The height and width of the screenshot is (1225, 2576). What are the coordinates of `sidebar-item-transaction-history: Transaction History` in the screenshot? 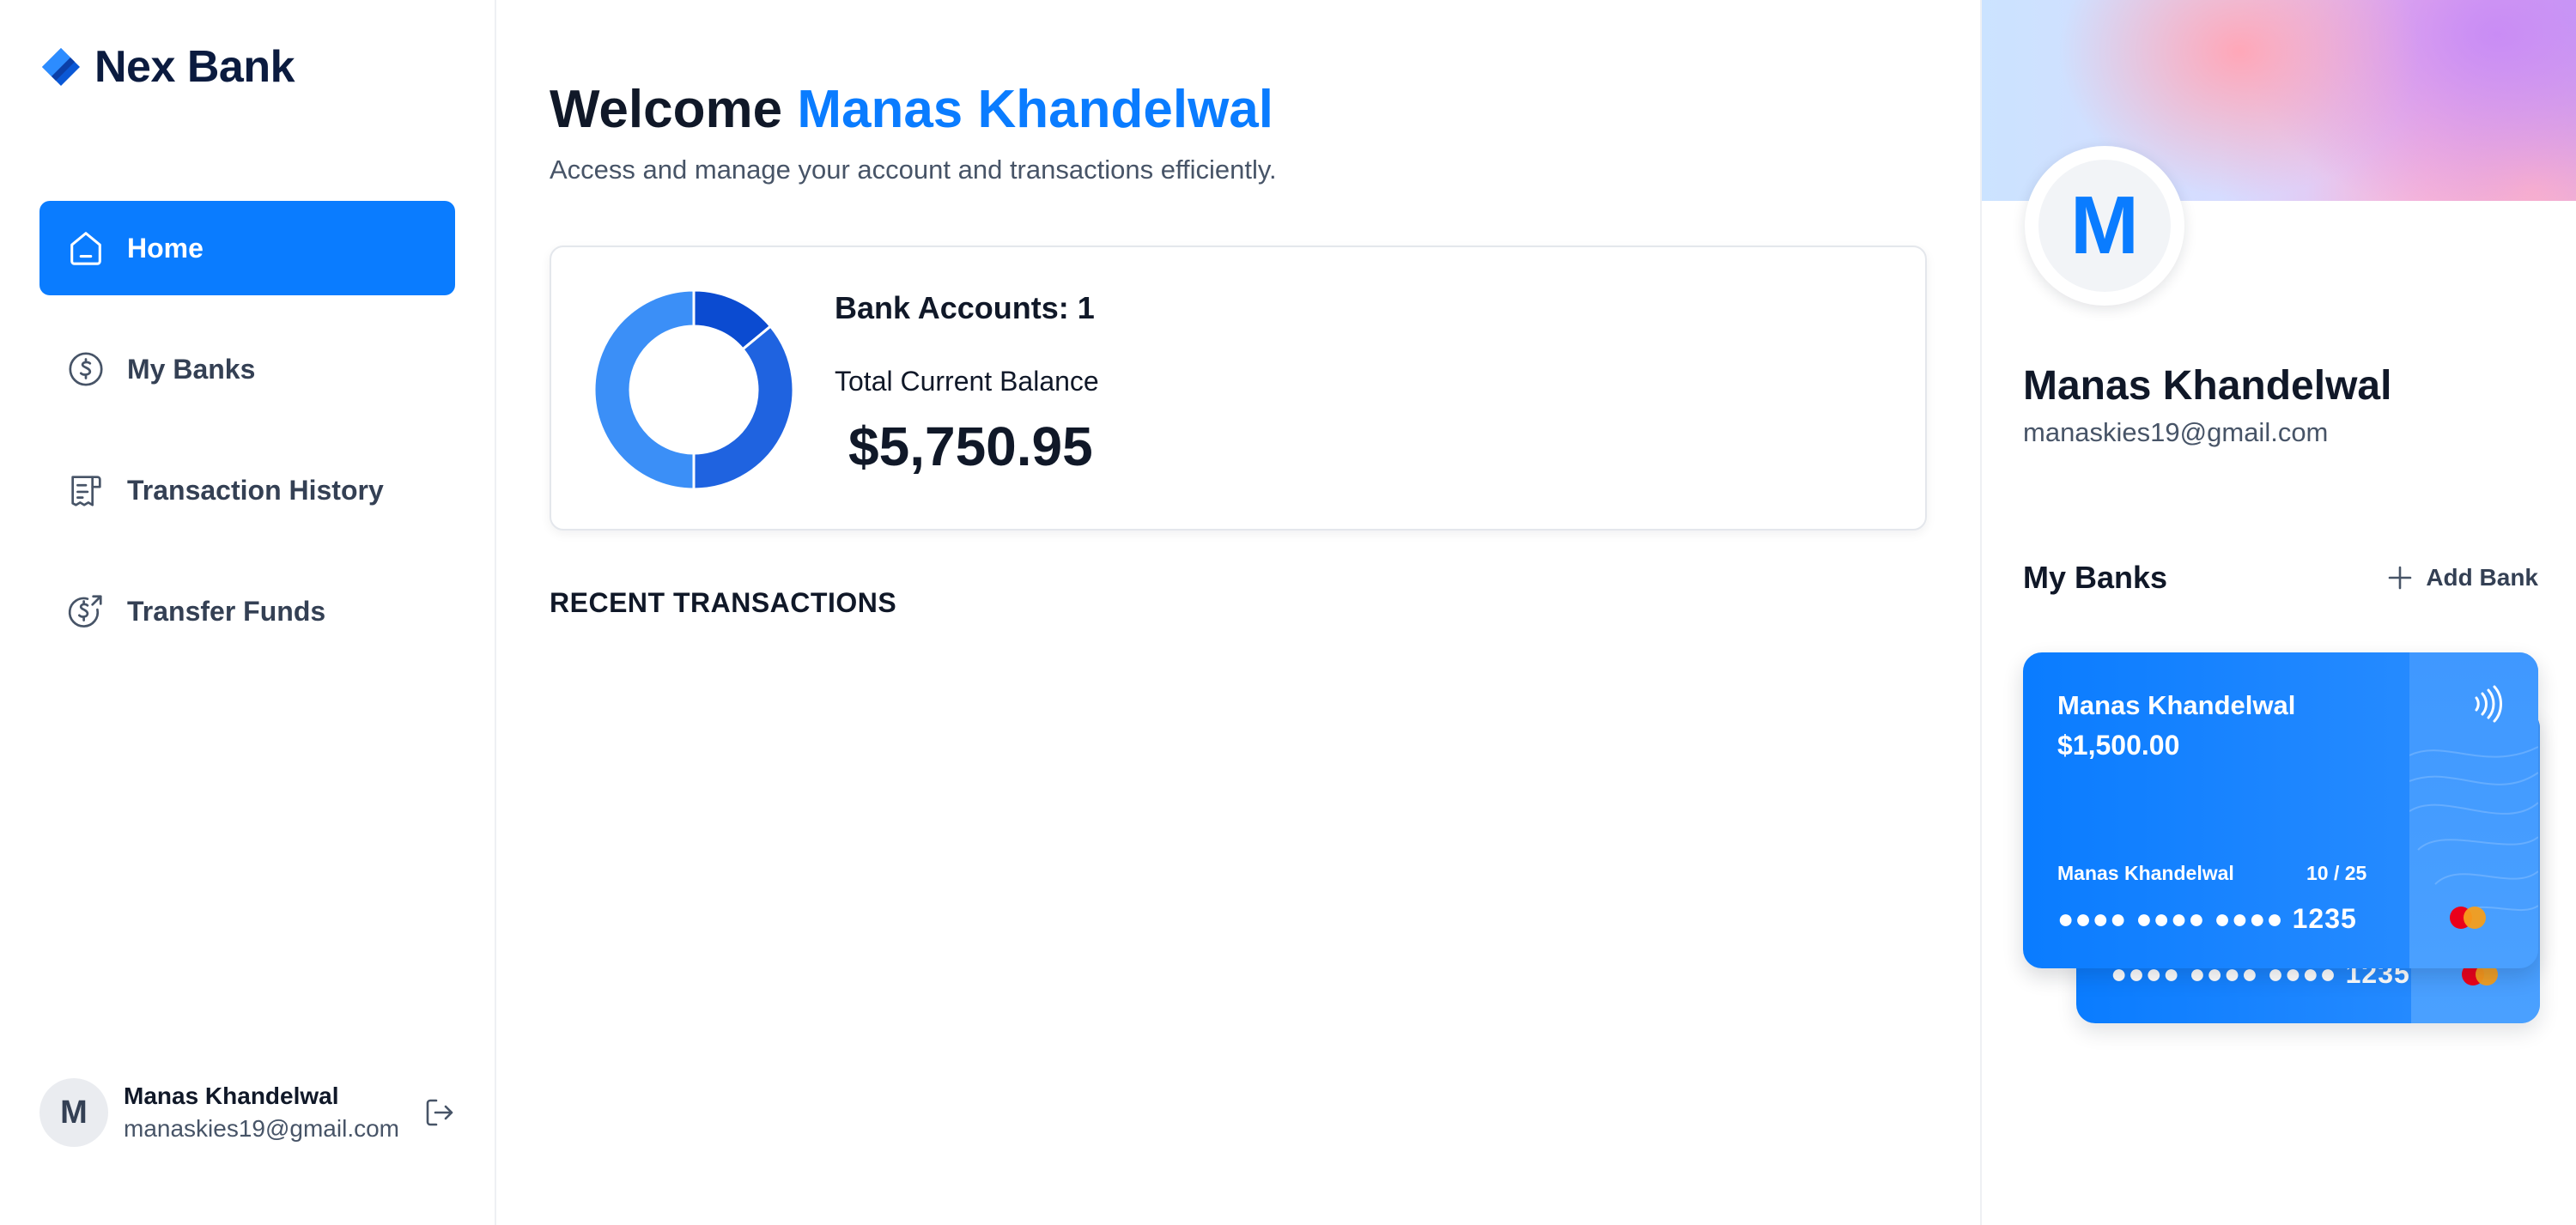 It's located at (247, 490).